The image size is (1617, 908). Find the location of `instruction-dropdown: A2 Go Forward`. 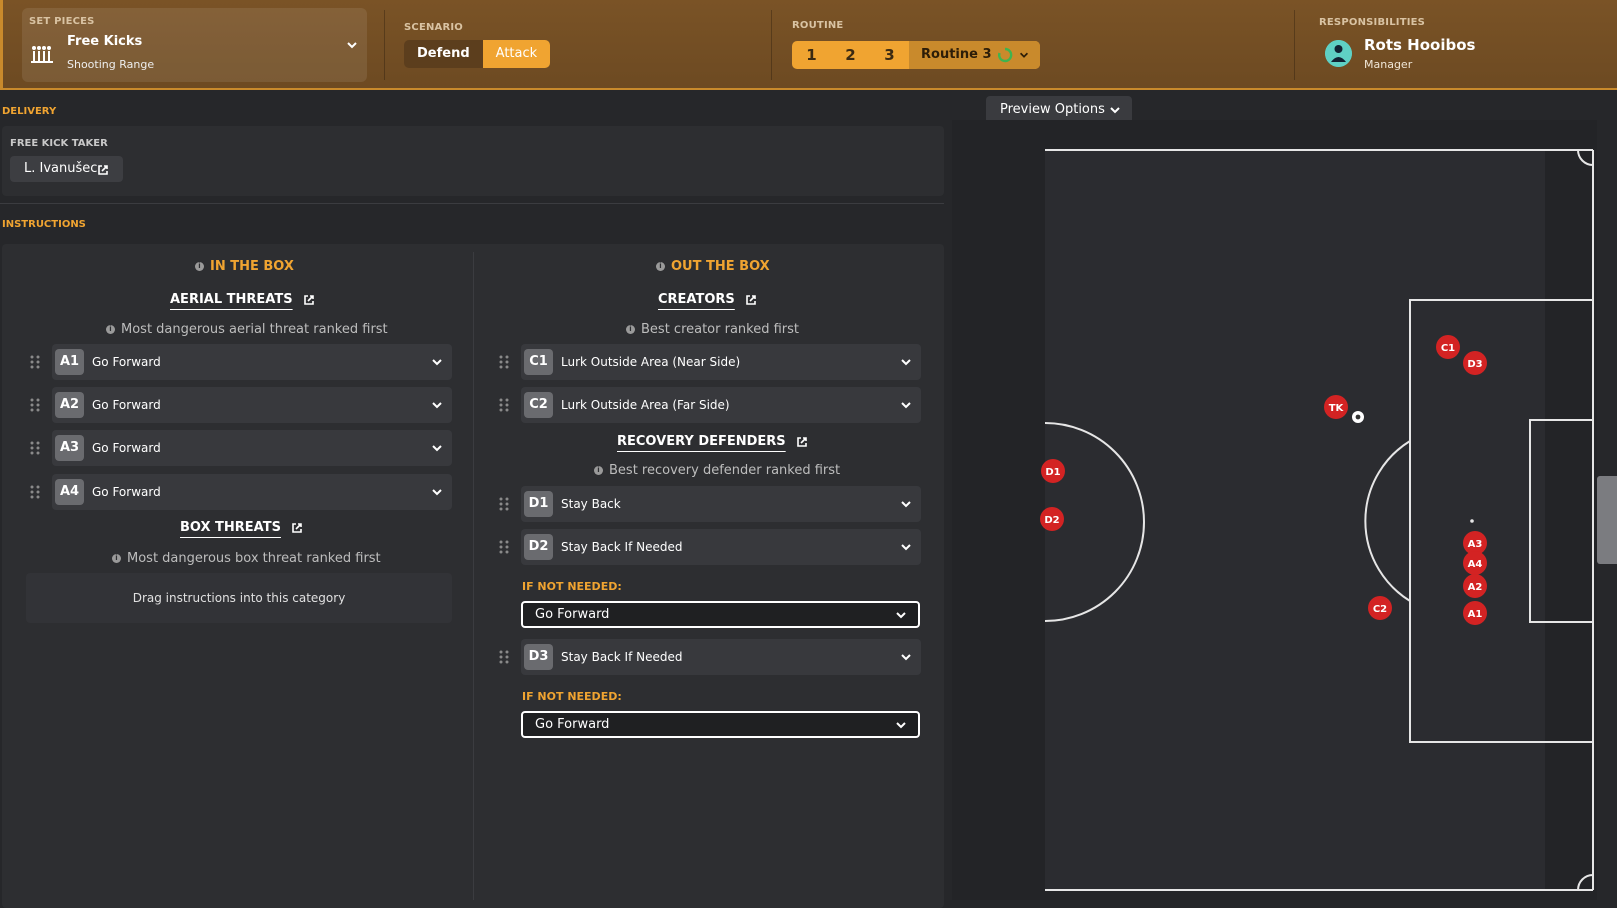

instruction-dropdown: A2 Go Forward is located at coordinates (252, 405).